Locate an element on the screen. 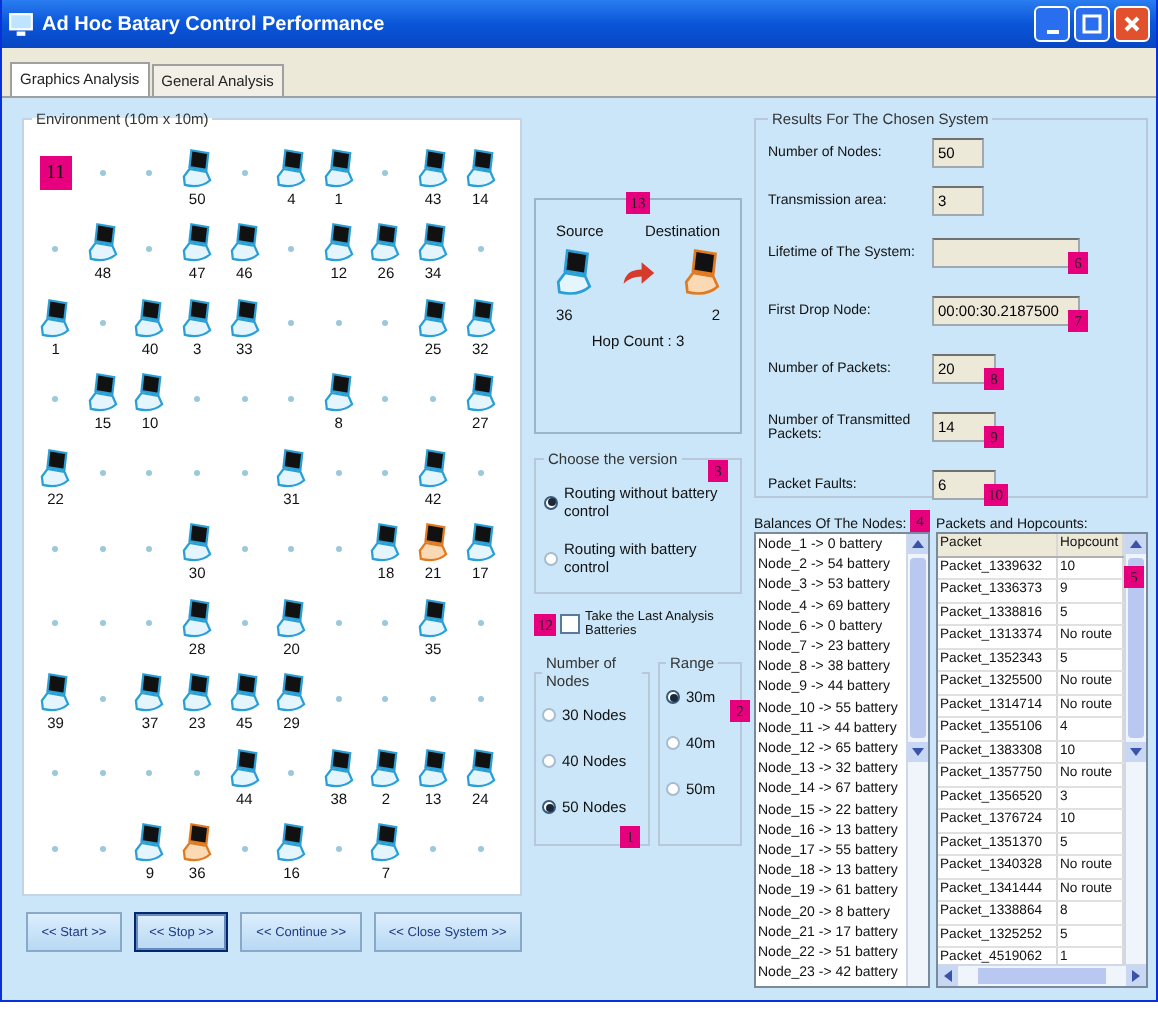  annotation-badge: 11 is located at coordinates (55, 173).